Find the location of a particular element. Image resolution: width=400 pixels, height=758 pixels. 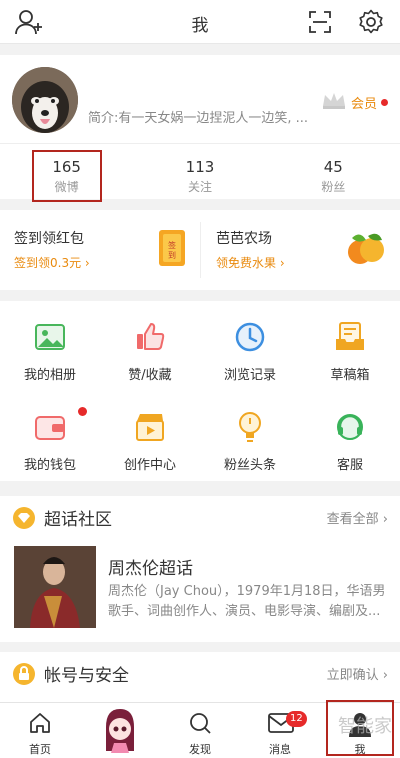

avatar is located at coordinates (45, 100).